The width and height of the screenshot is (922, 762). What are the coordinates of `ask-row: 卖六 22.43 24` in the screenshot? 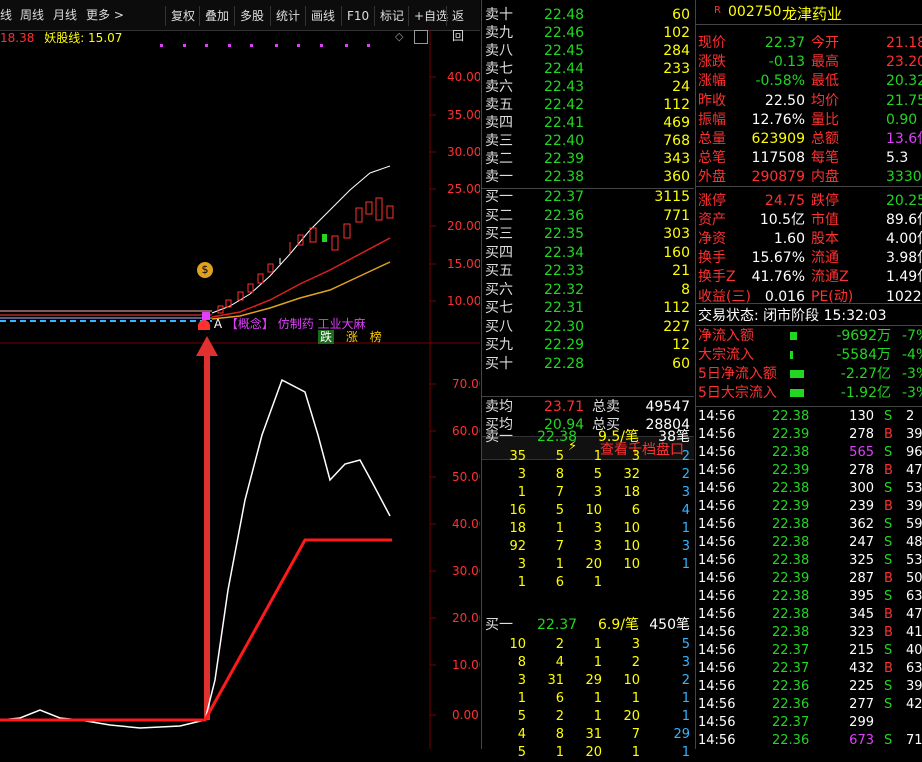 It's located at (588, 87).